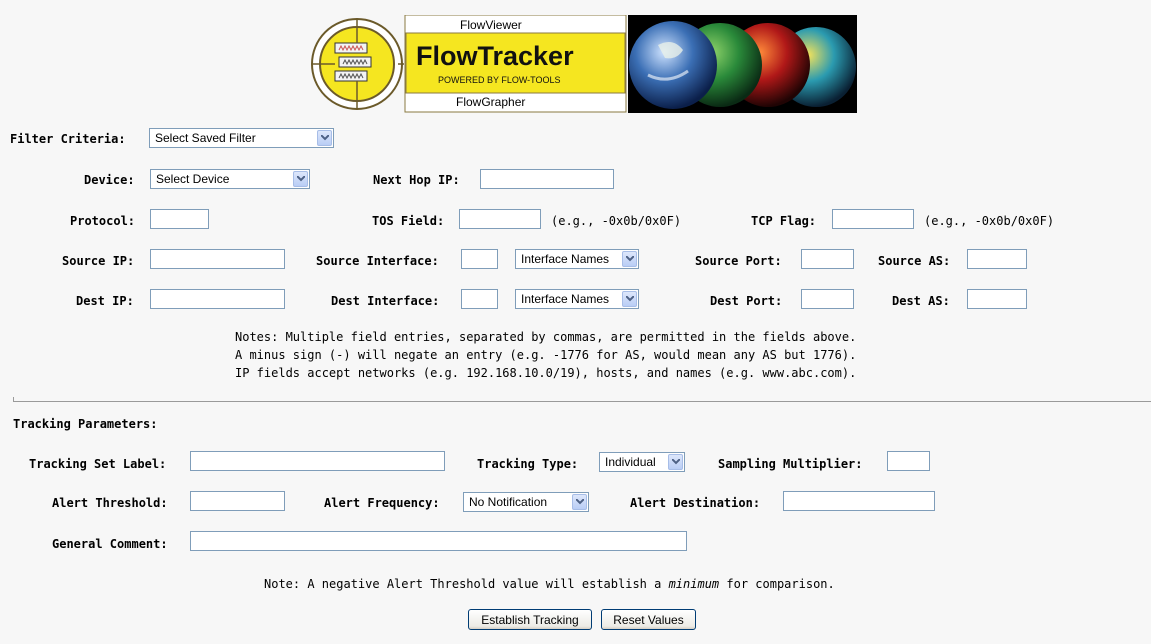 The width and height of the screenshot is (1151, 644). I want to click on logo-subtitle: POWERED BY FLOW-TOOLS, so click(499, 80).